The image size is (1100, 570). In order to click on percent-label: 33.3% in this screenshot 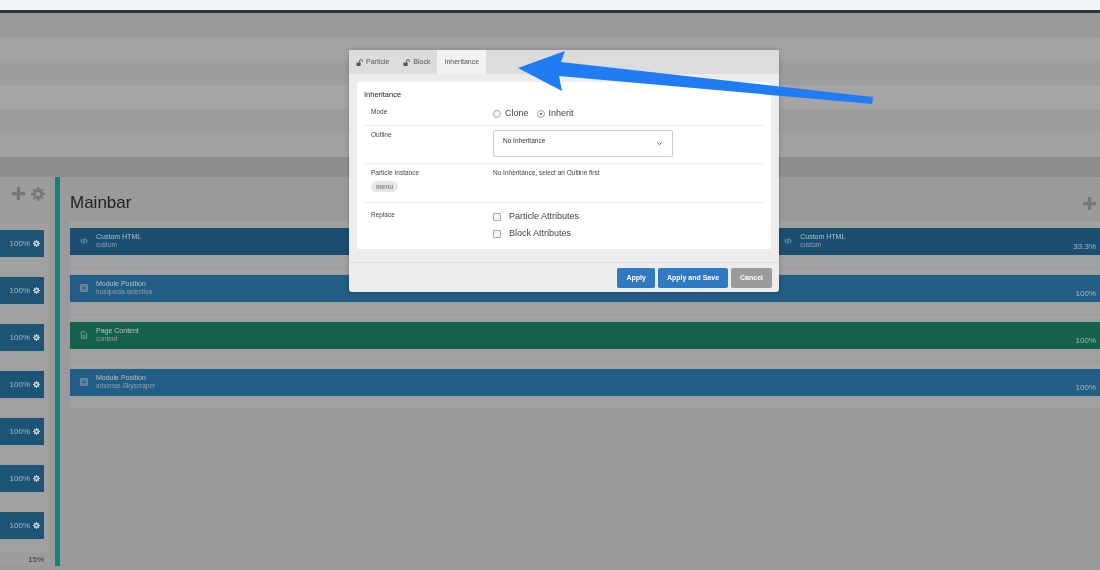, I will do `click(1084, 247)`.